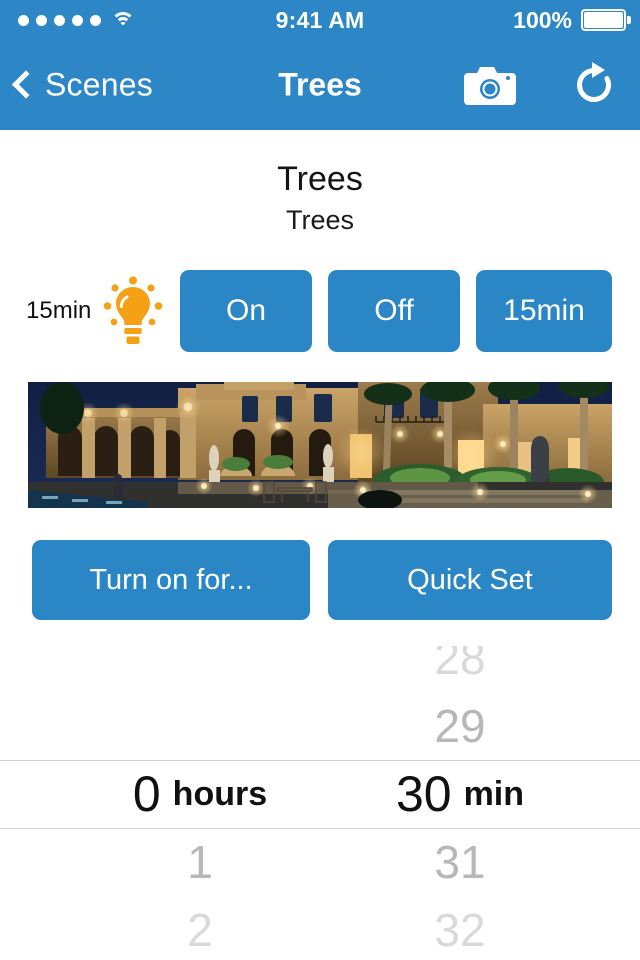 Image resolution: width=640 pixels, height=960 pixels. I want to click on minutes-unit-label: min, so click(494, 793).